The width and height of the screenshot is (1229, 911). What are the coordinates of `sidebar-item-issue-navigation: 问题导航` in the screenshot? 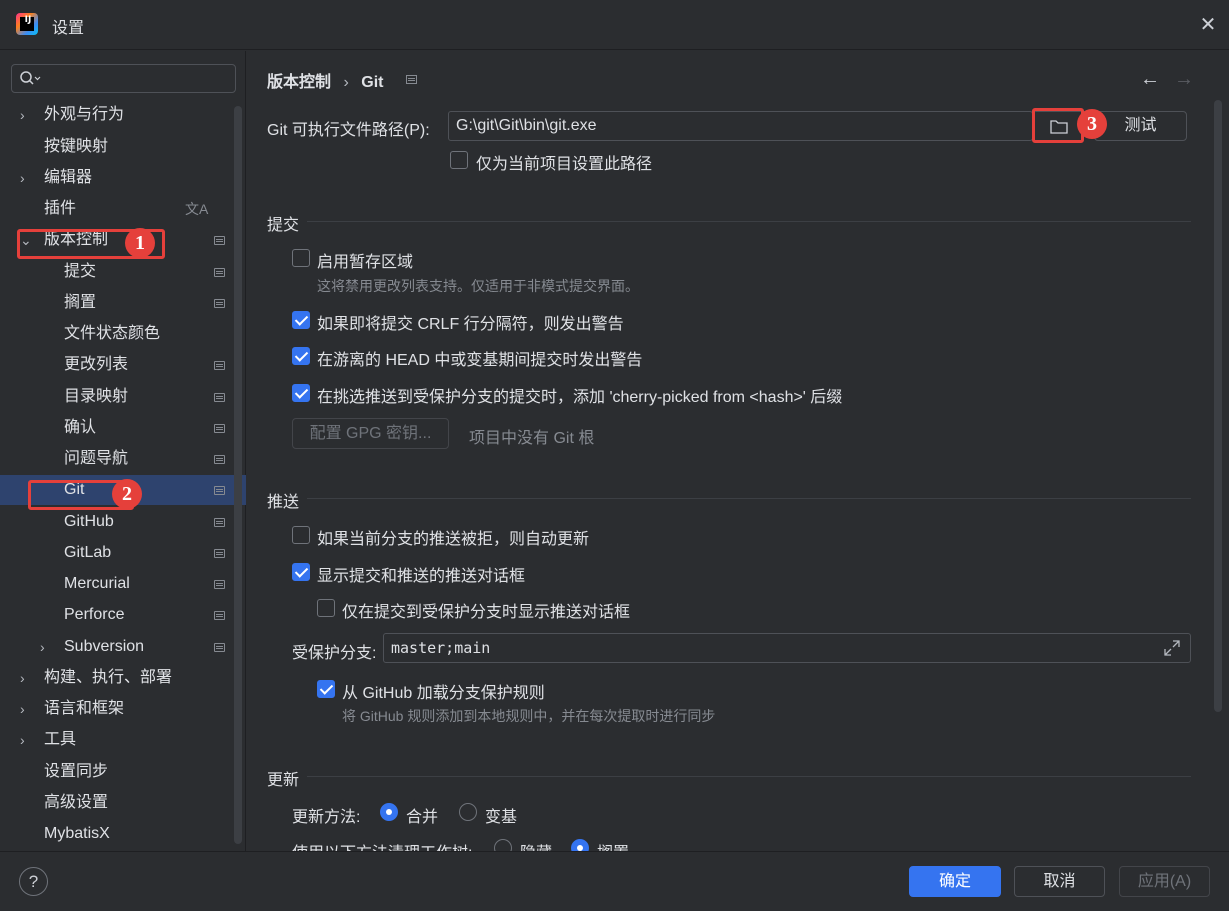 It's located at (116, 459).